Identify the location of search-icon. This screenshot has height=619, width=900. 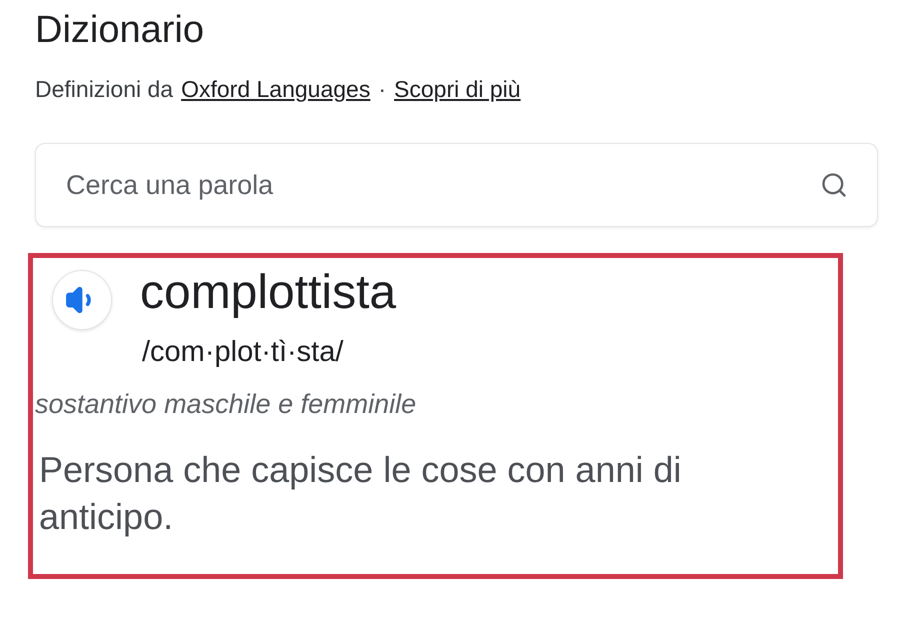
(834, 185).